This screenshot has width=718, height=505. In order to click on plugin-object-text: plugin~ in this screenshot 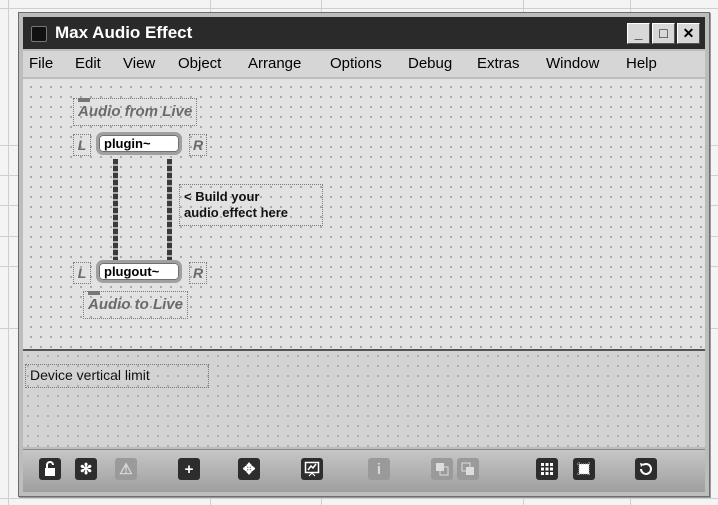, I will do `click(127, 143)`.